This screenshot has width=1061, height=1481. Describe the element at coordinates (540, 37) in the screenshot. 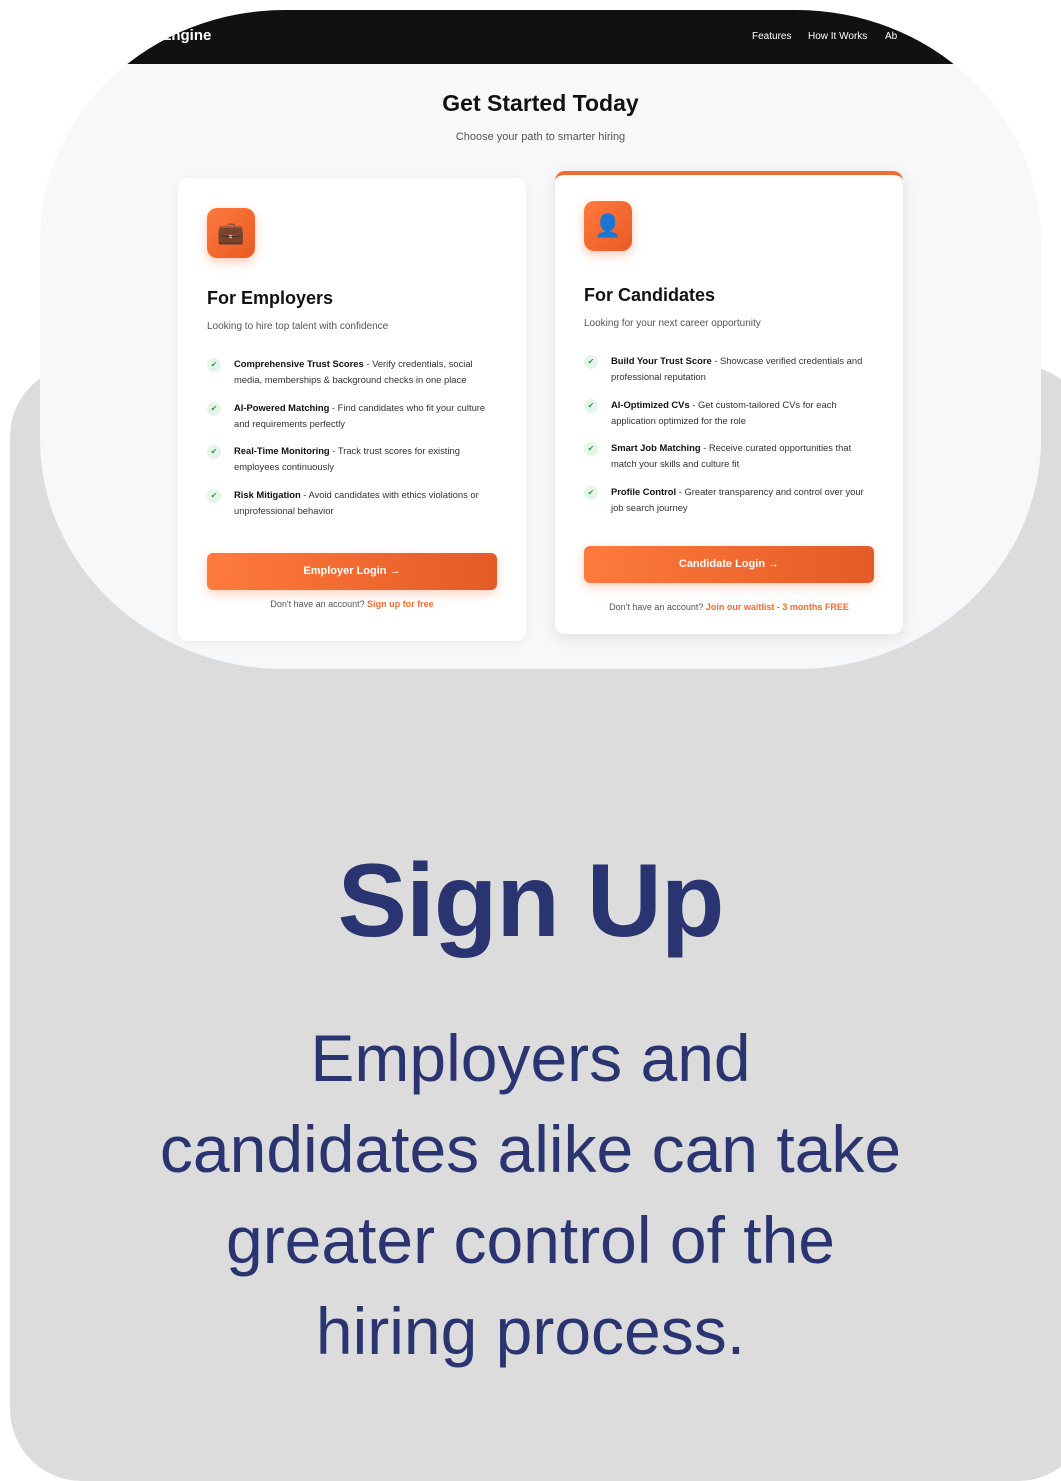

I see `top-nav: Hire Engine Features How It Works Ab` at that location.